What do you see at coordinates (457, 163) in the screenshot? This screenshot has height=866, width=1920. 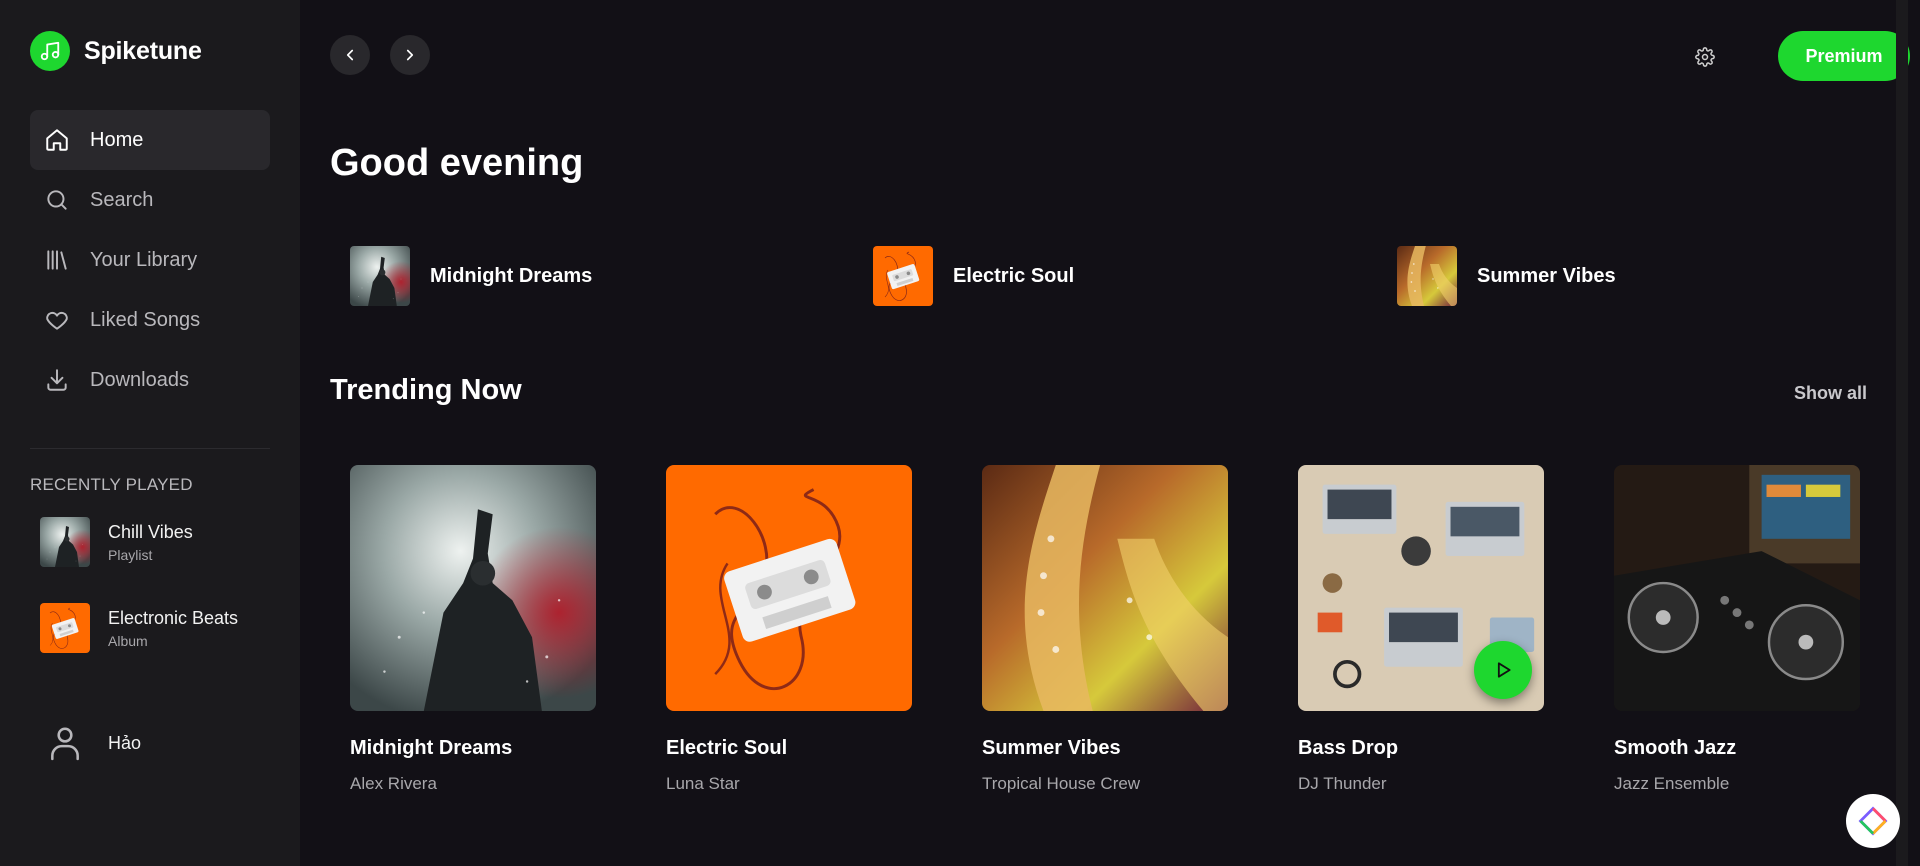 I see `page-title: Good evening` at bounding box center [457, 163].